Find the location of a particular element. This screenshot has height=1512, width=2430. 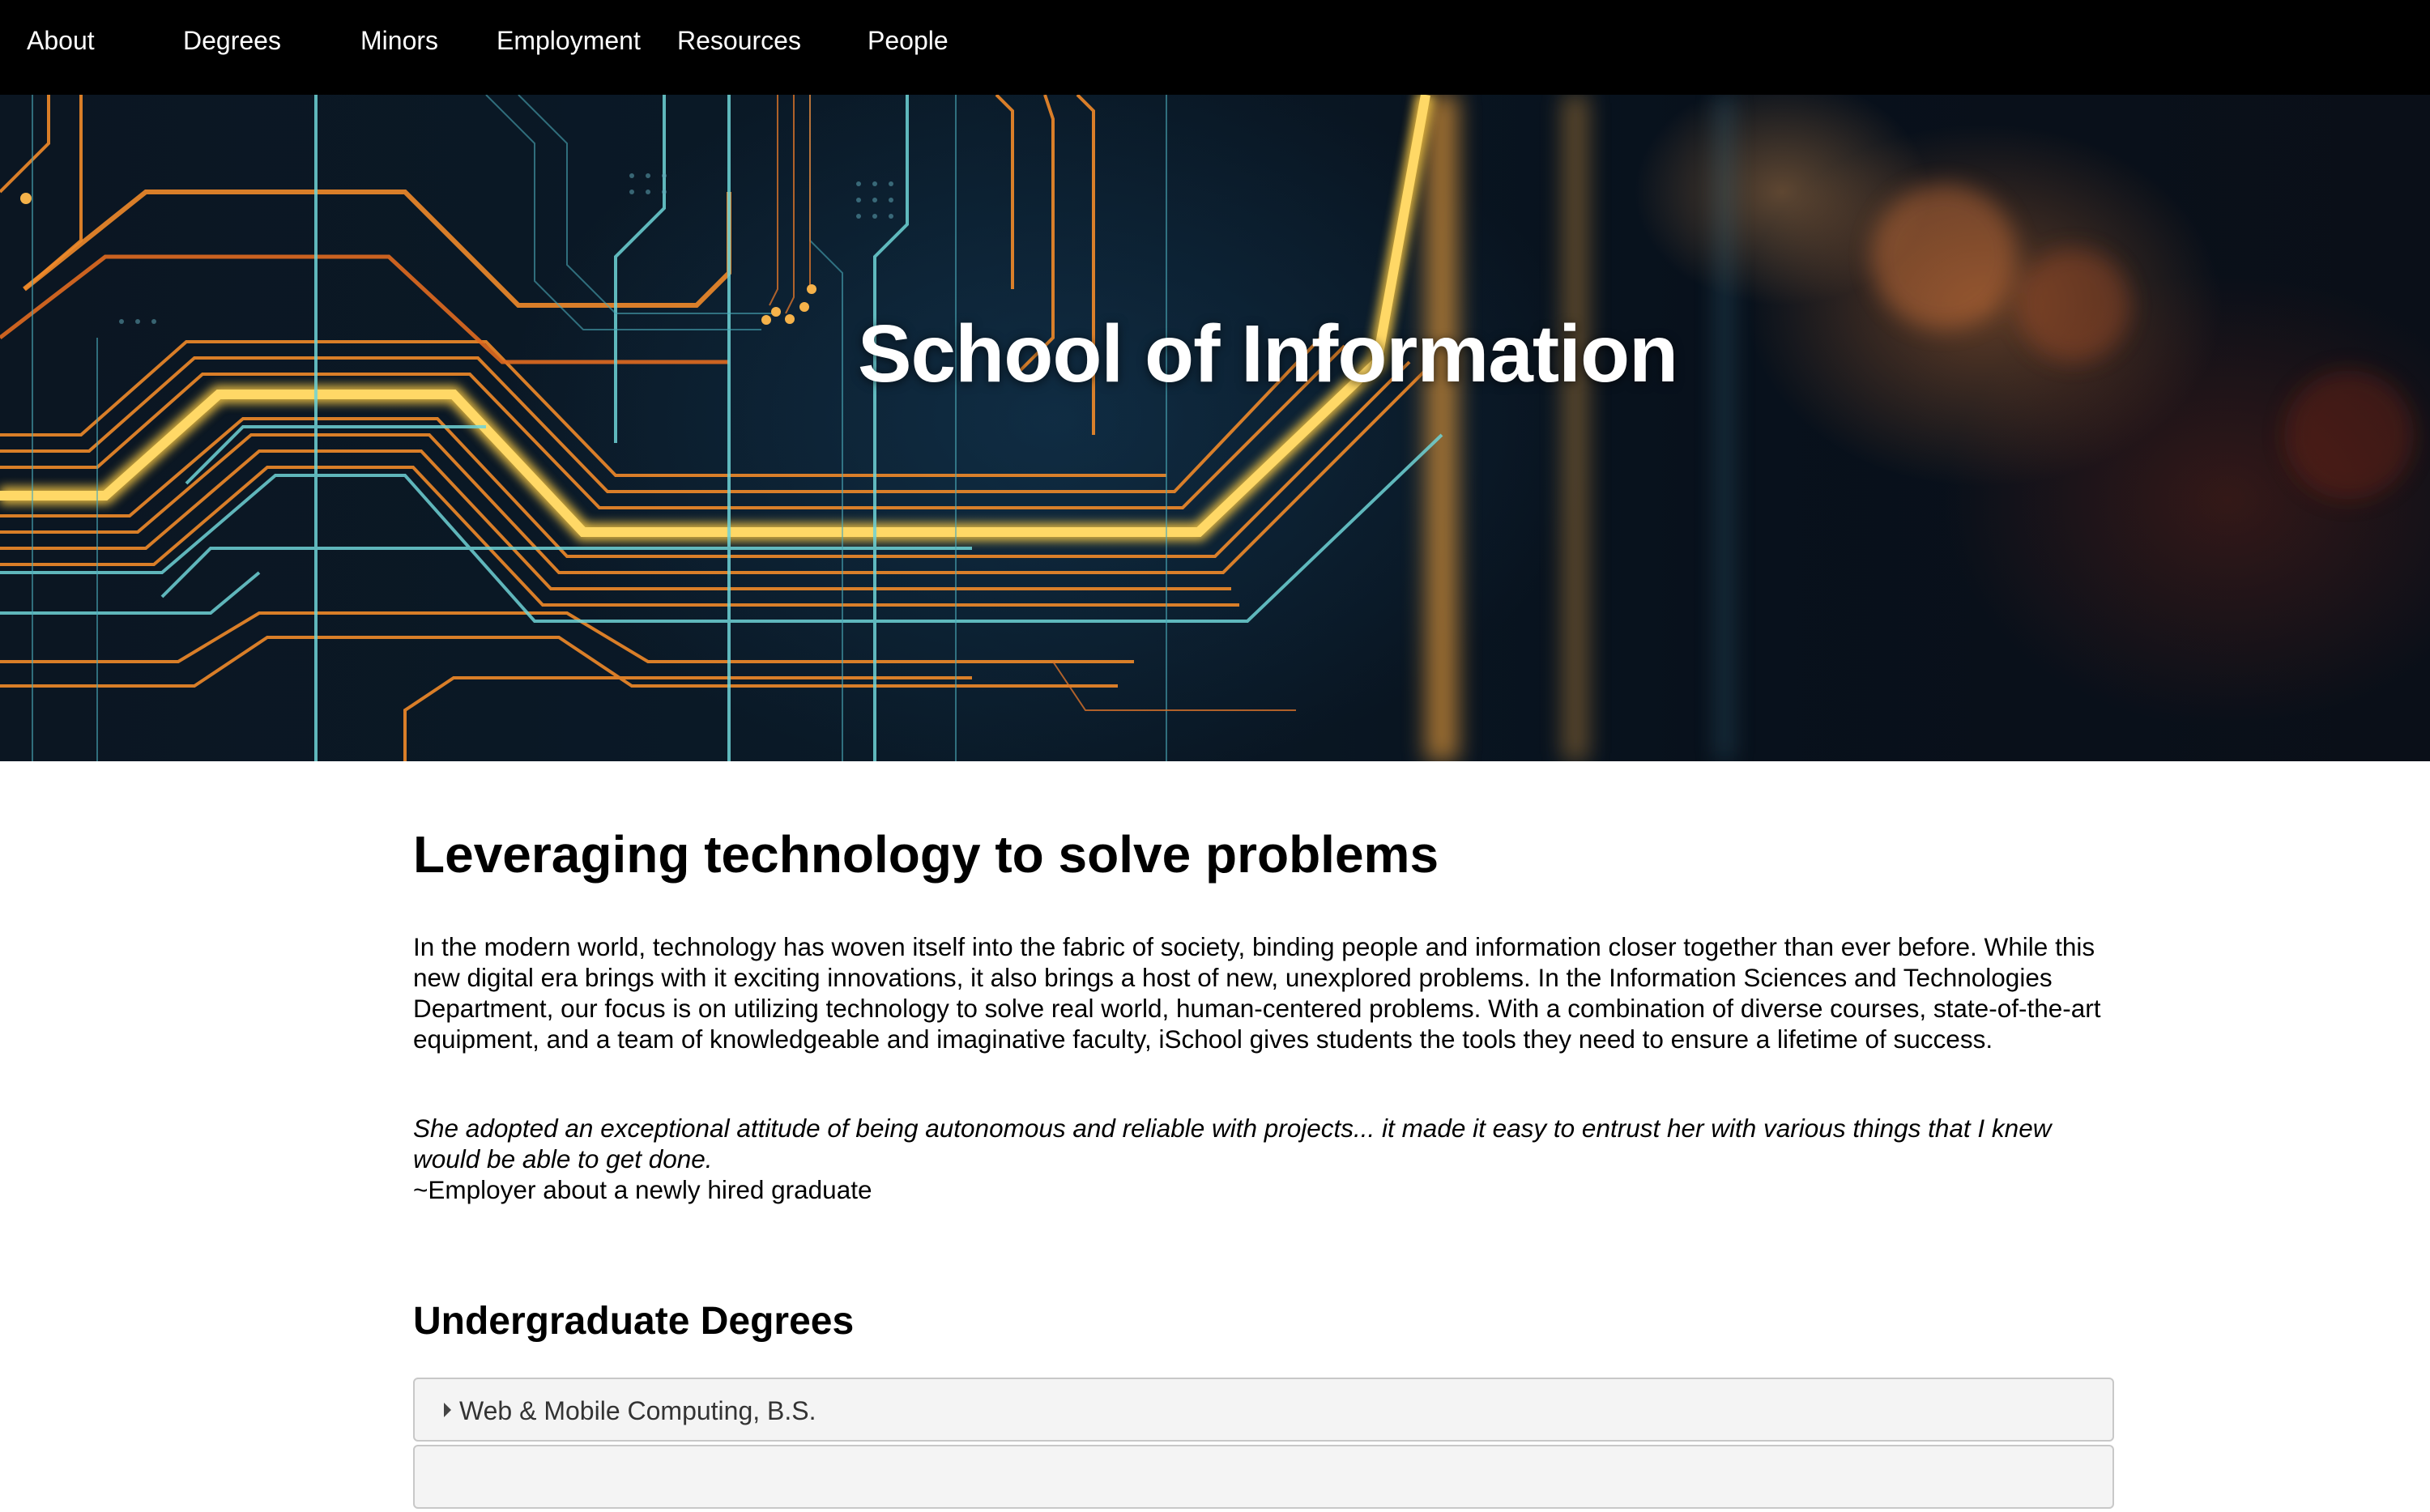

nav-item-minors: Minors is located at coordinates (399, 40).